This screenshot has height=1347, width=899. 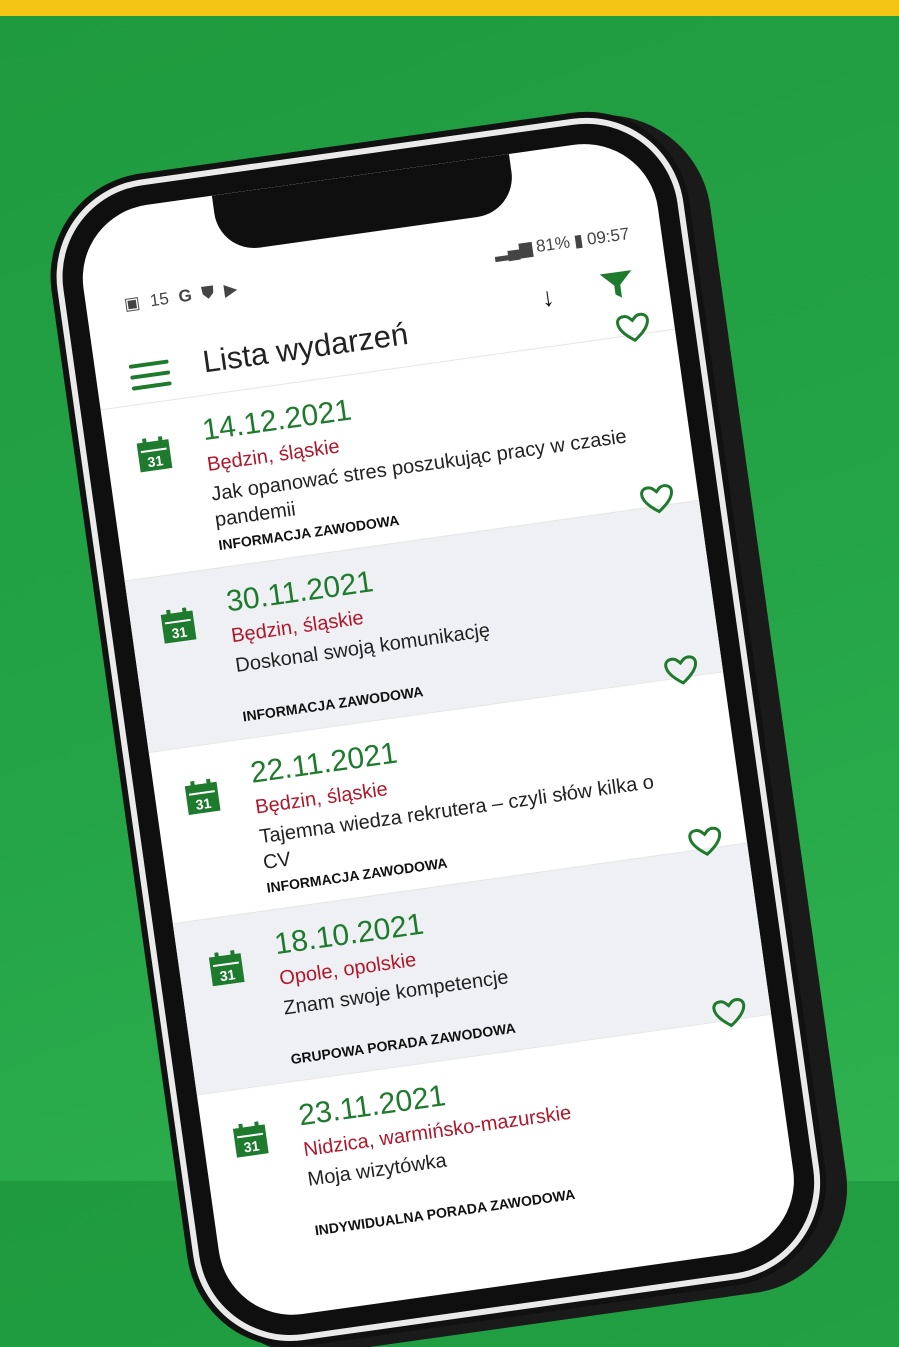 I want to click on menu-button, so click(x=150, y=375).